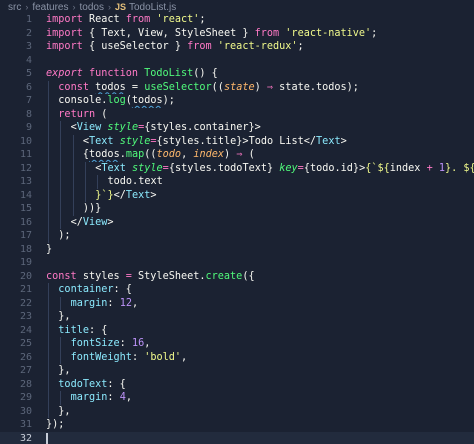 The image size is (474, 444). I want to click on line-number: 31, so click(25, 424).